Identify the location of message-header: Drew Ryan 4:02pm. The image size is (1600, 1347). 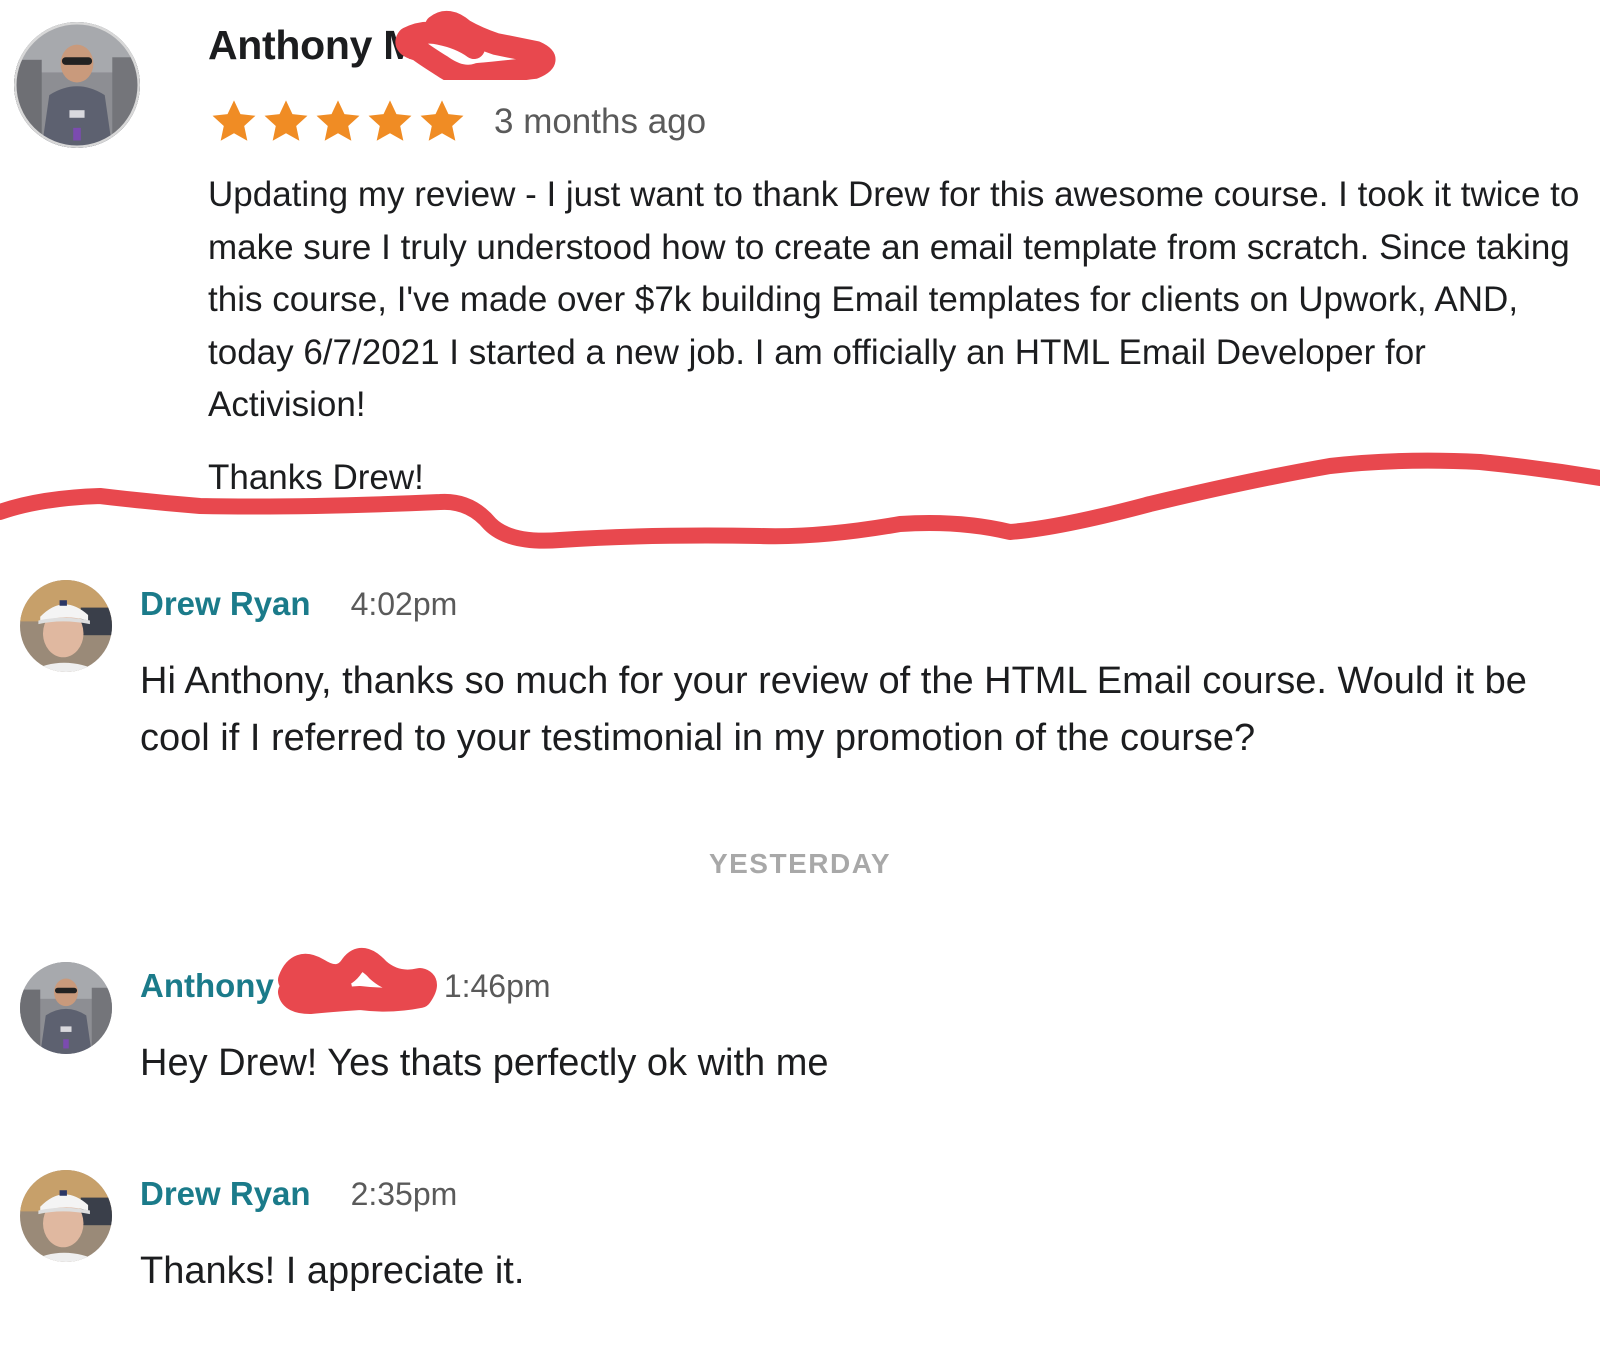
(298, 604).